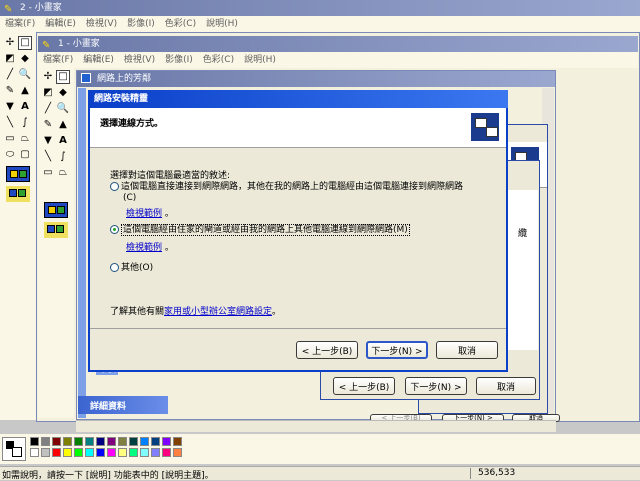 This screenshot has width=640, height=481. What do you see at coordinates (364, 386) in the screenshot?
I see `back-wizard-back-button: < 上一步(B)` at bounding box center [364, 386].